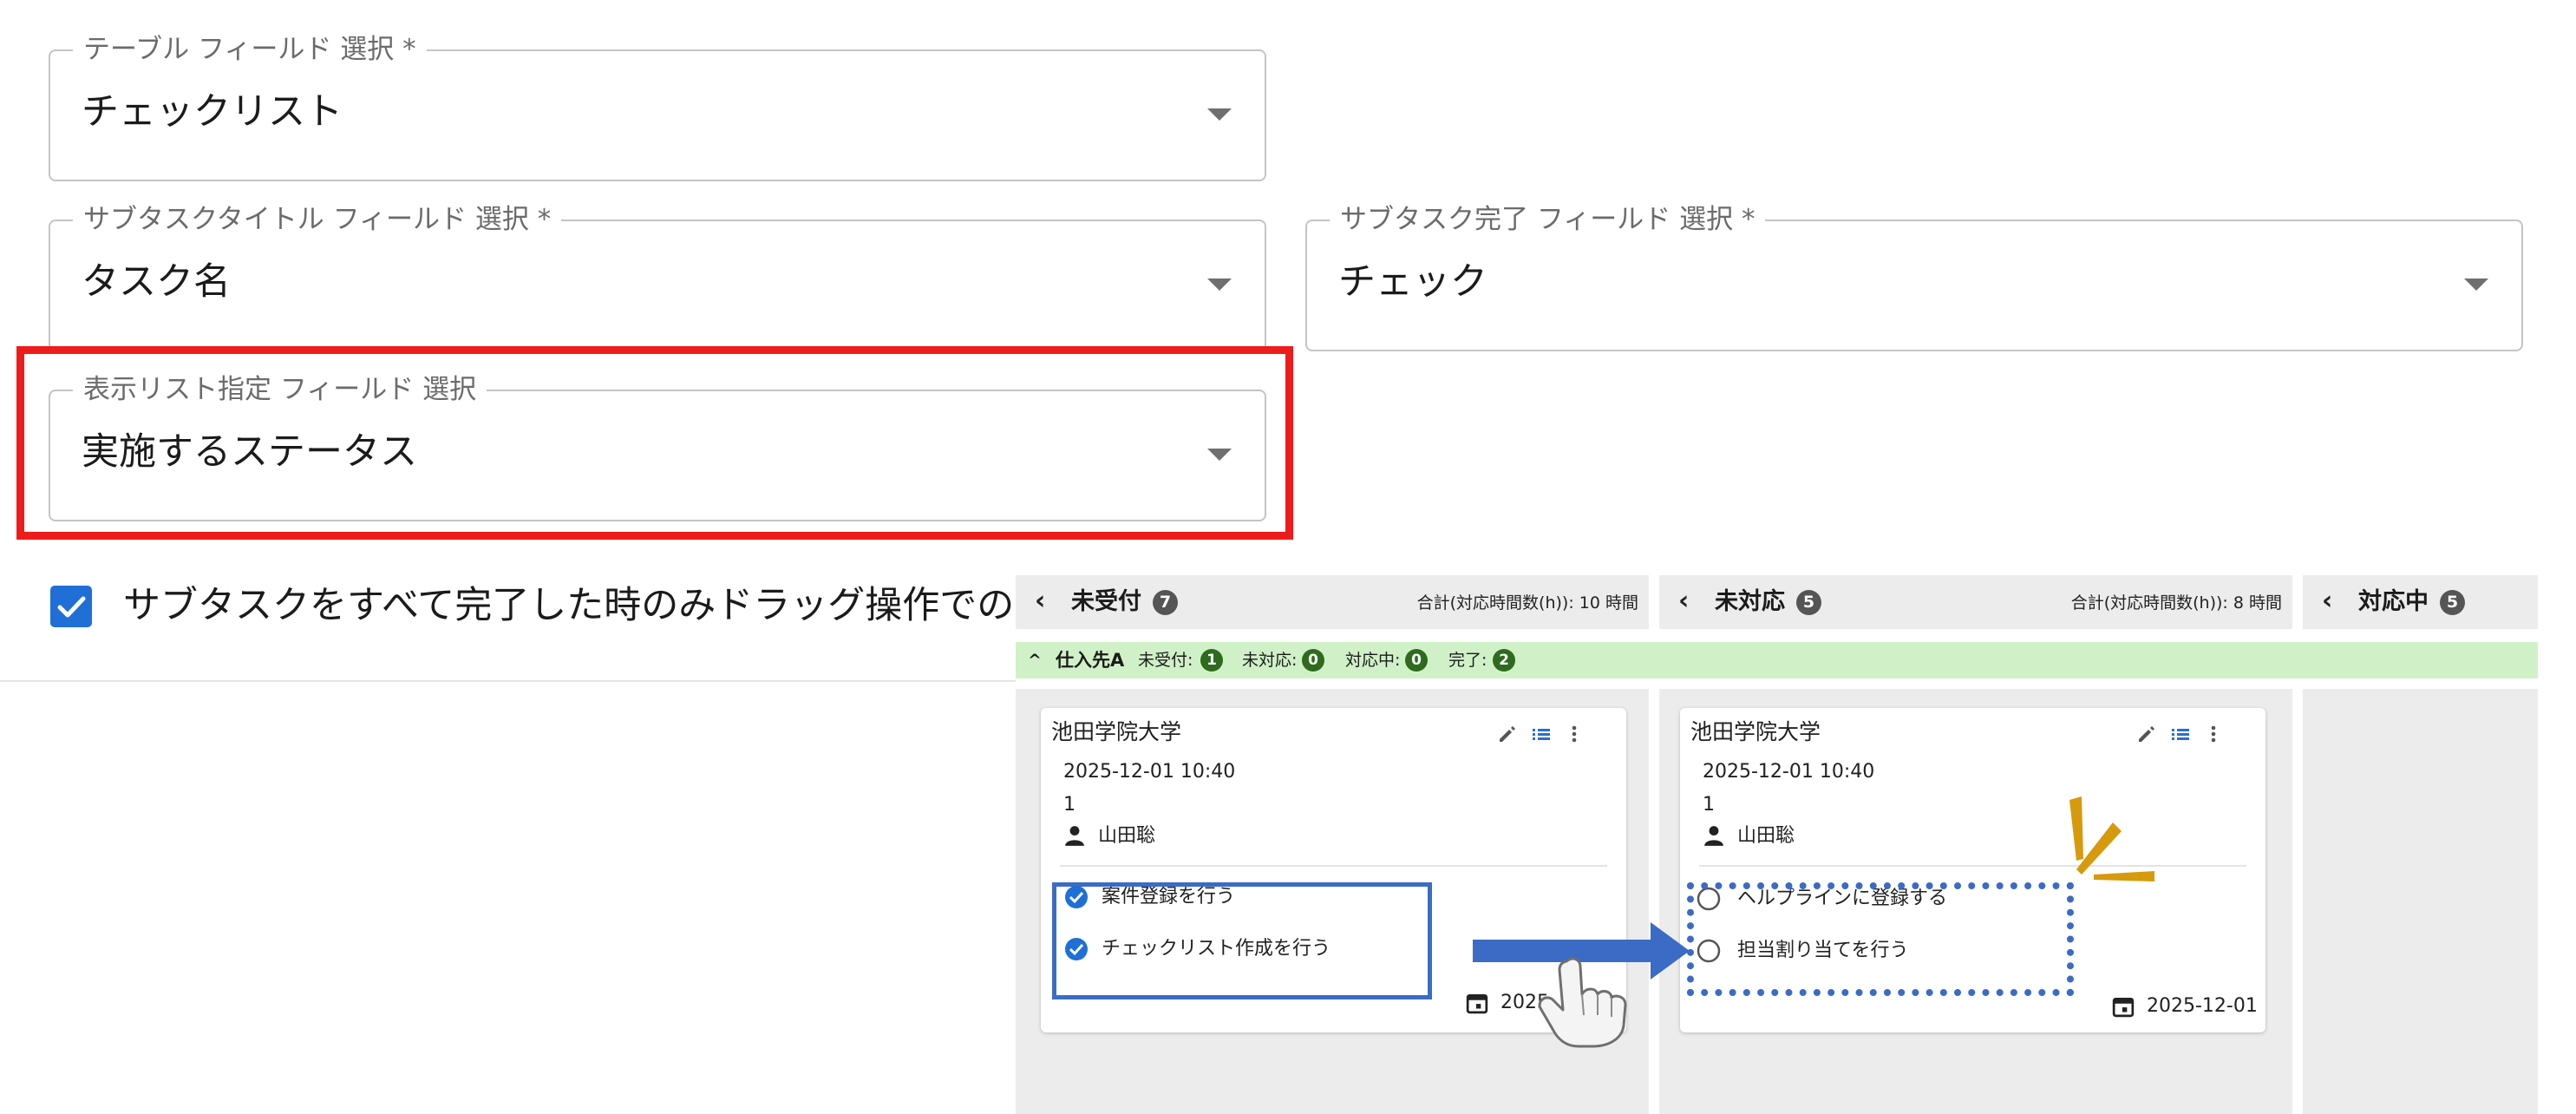 The image size is (2576, 1114). I want to click on incomplete-subtasks-highlight, so click(1880, 939).